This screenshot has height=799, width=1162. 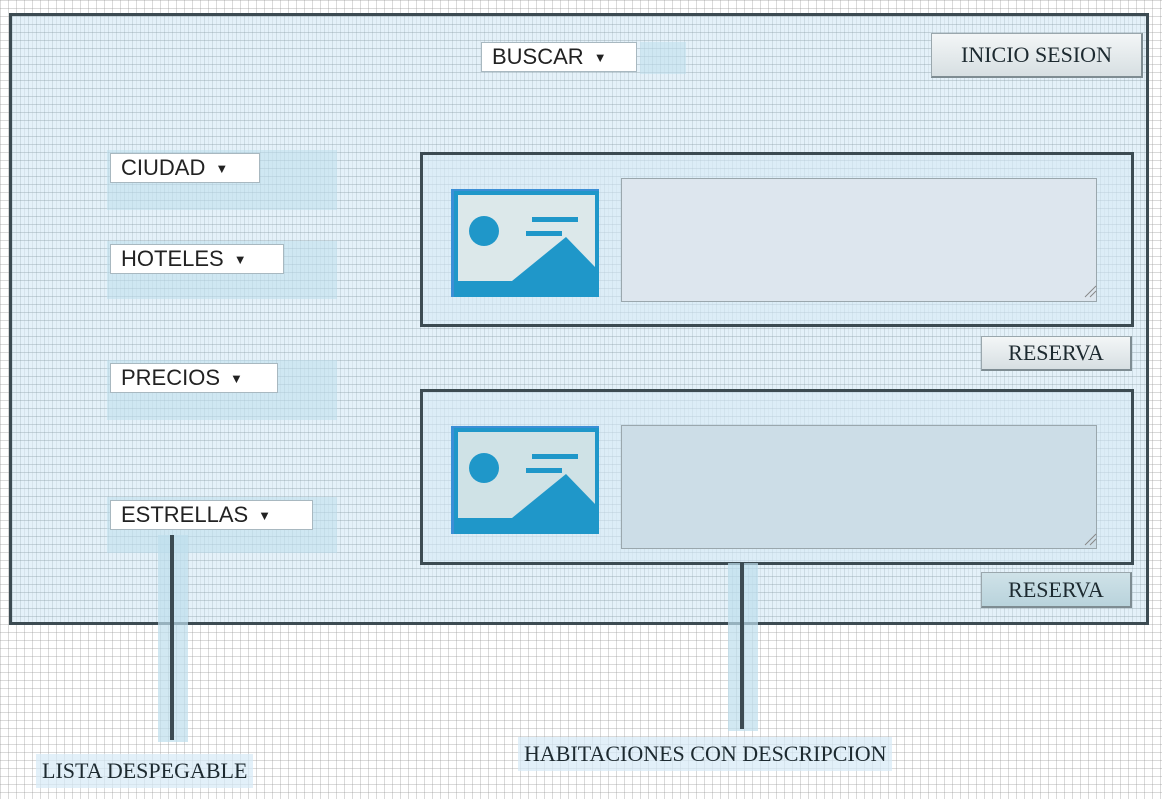 I want to click on prices-dropdown-label: PRECIOS, so click(x=171, y=377).